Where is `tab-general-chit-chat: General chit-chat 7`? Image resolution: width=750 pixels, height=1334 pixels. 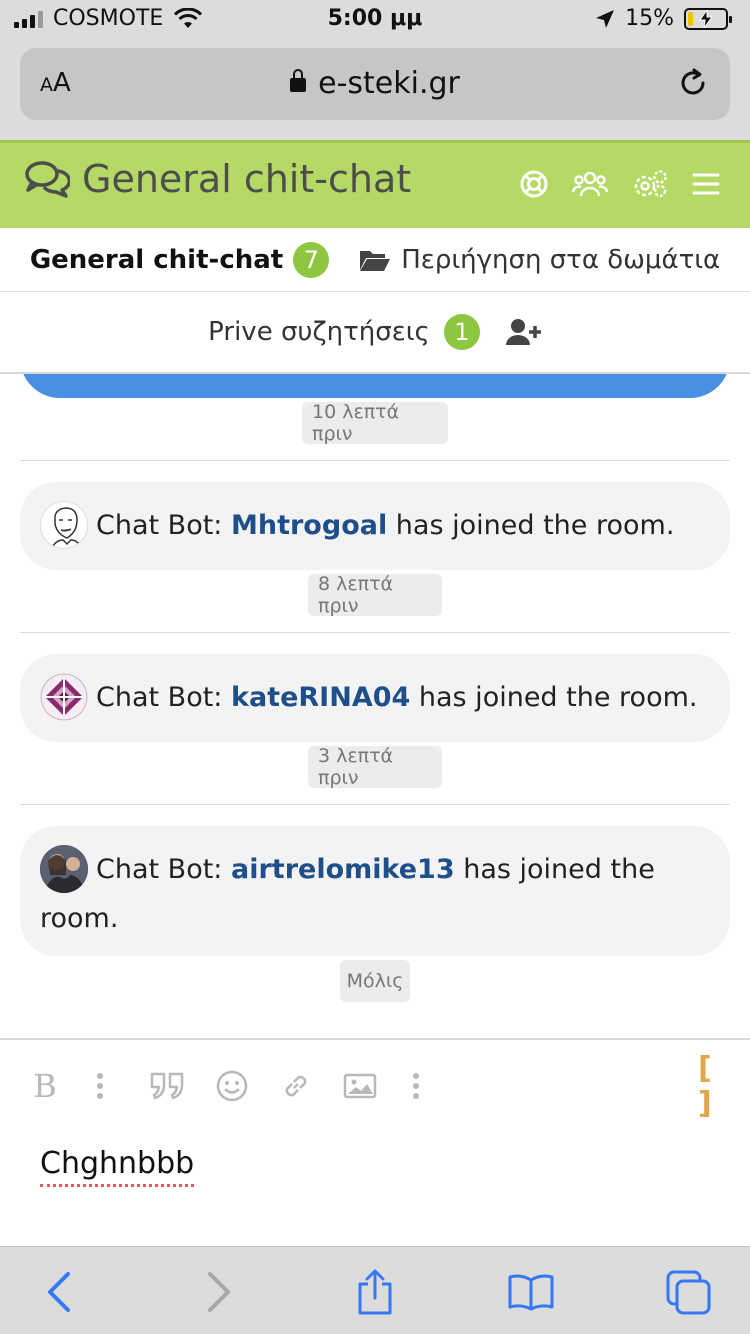
tab-general-chit-chat: General chit-chat 7 is located at coordinates (179, 259).